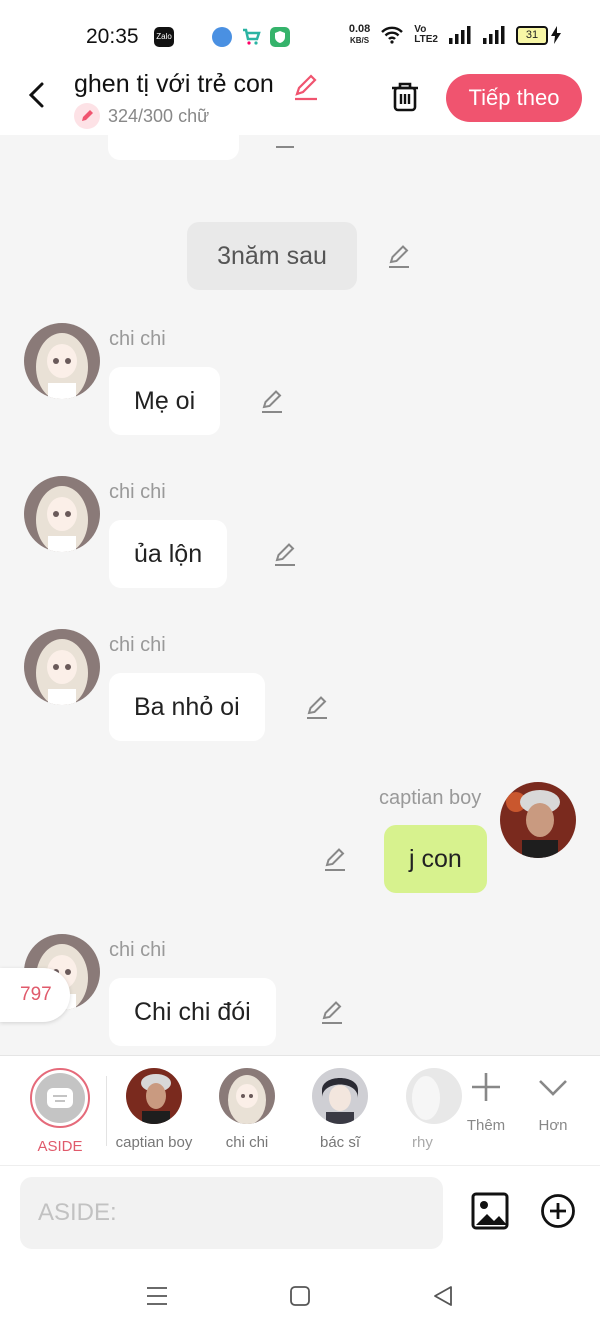 The width and height of the screenshot is (600, 1333). I want to click on character-label: rhy, so click(422, 1142).